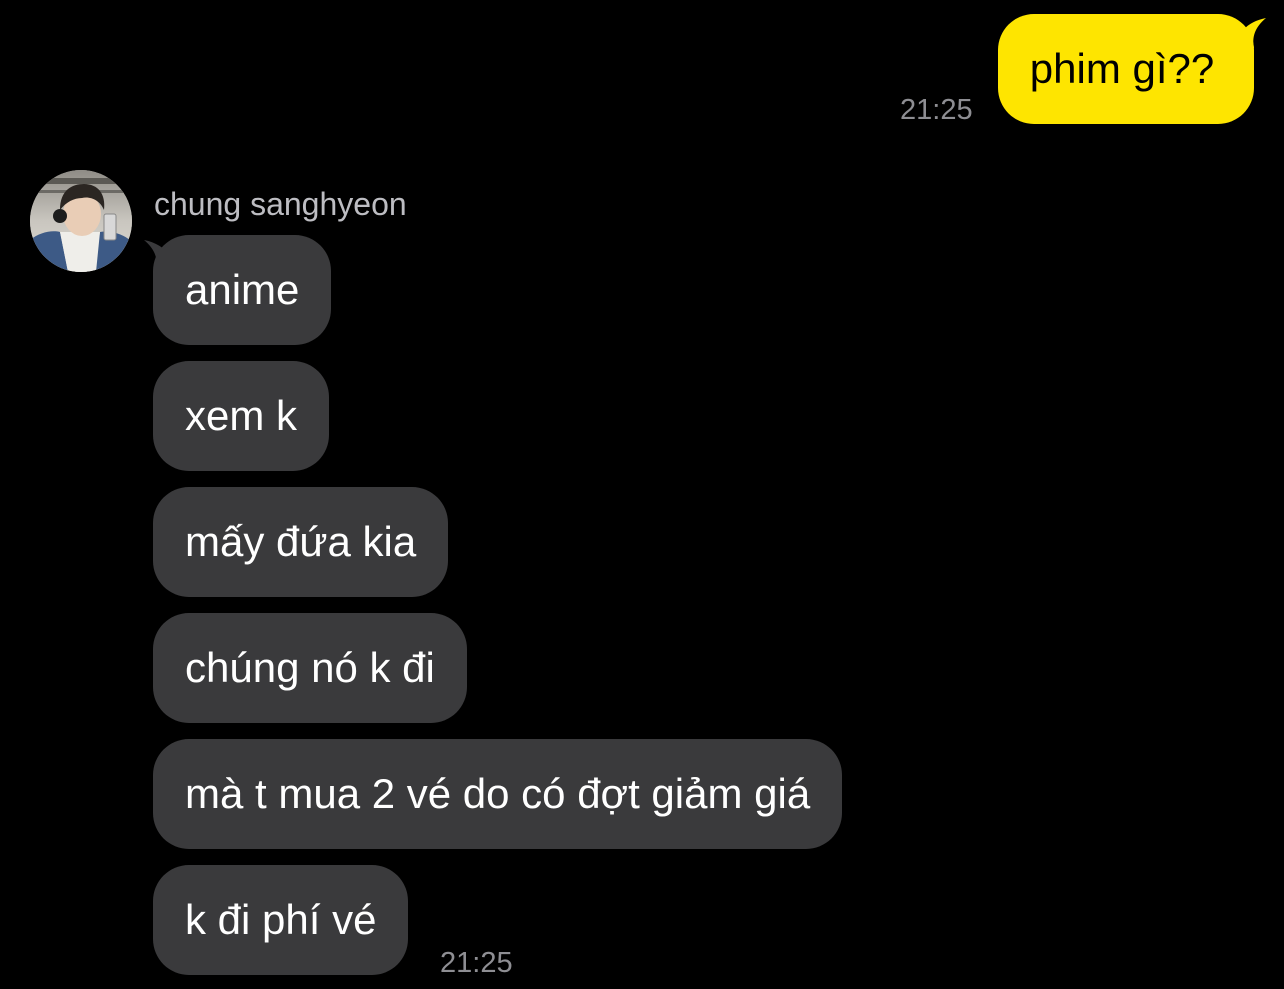 Image resolution: width=1284 pixels, height=989 pixels. Describe the element at coordinates (242, 290) in the screenshot. I see `received-message-bubble: anime` at that location.